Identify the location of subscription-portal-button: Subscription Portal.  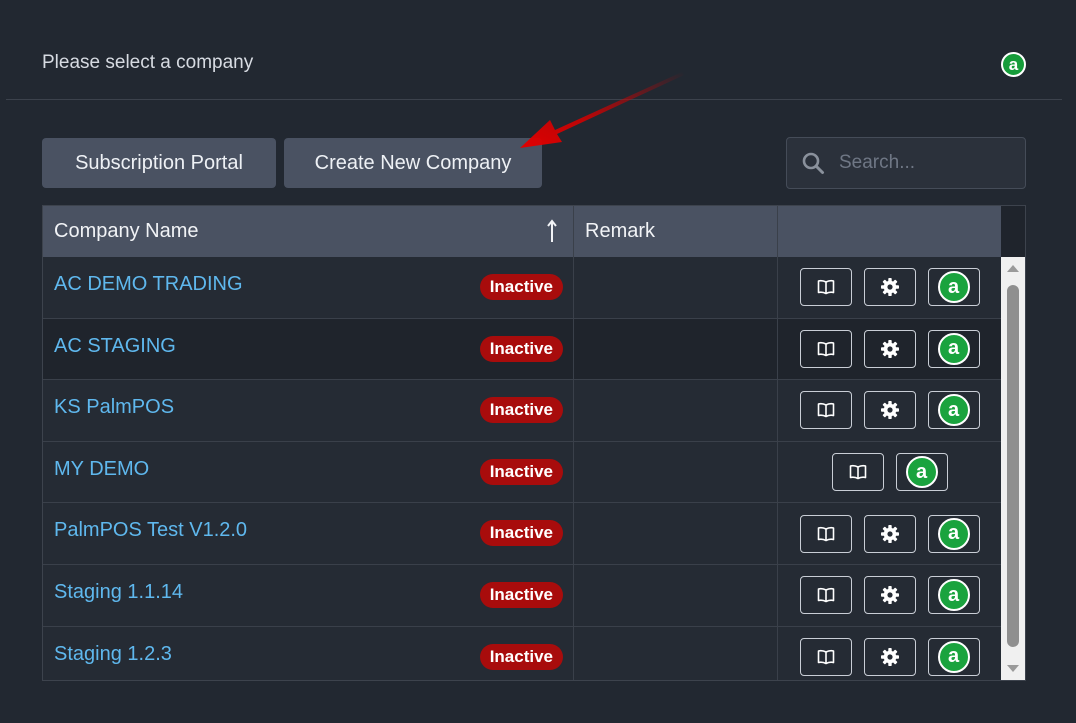
(159, 163).